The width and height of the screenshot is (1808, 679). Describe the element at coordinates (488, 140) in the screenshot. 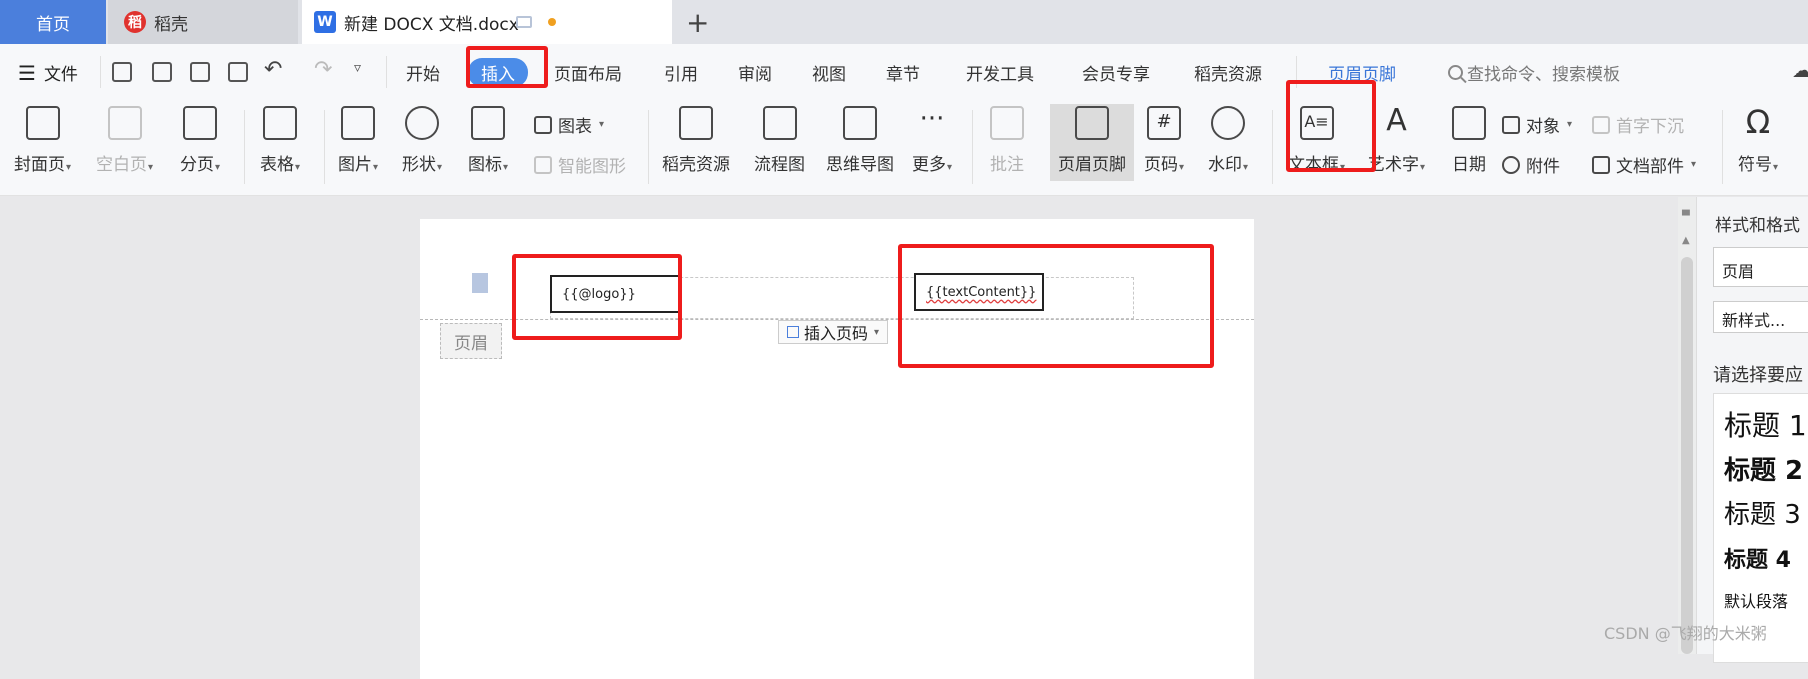

I see `icon-button: 图标▾` at that location.